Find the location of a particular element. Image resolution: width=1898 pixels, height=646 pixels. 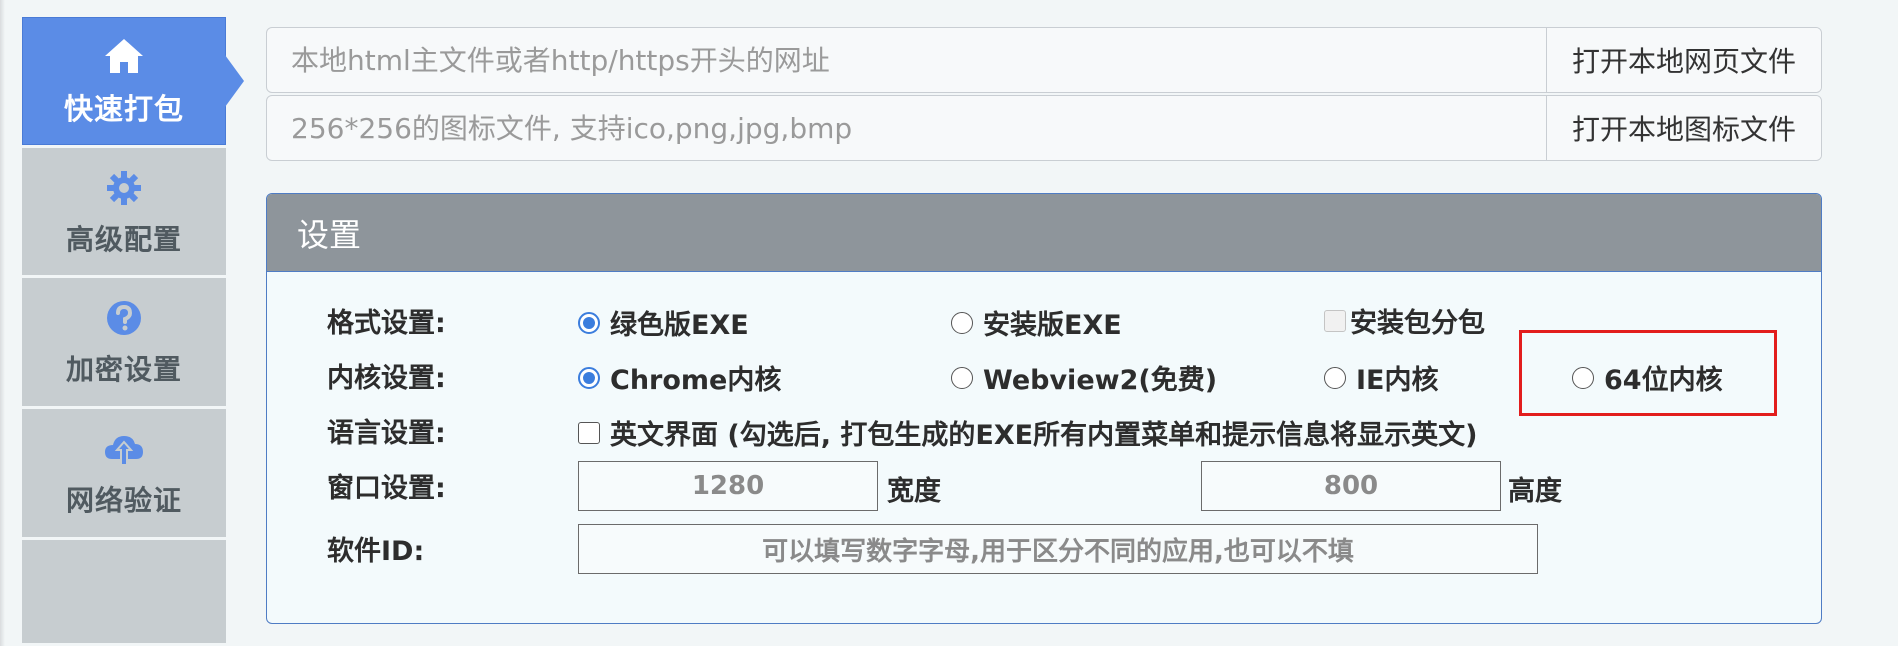

sidebar-item-label: 加密设置 is located at coordinates (123, 370).